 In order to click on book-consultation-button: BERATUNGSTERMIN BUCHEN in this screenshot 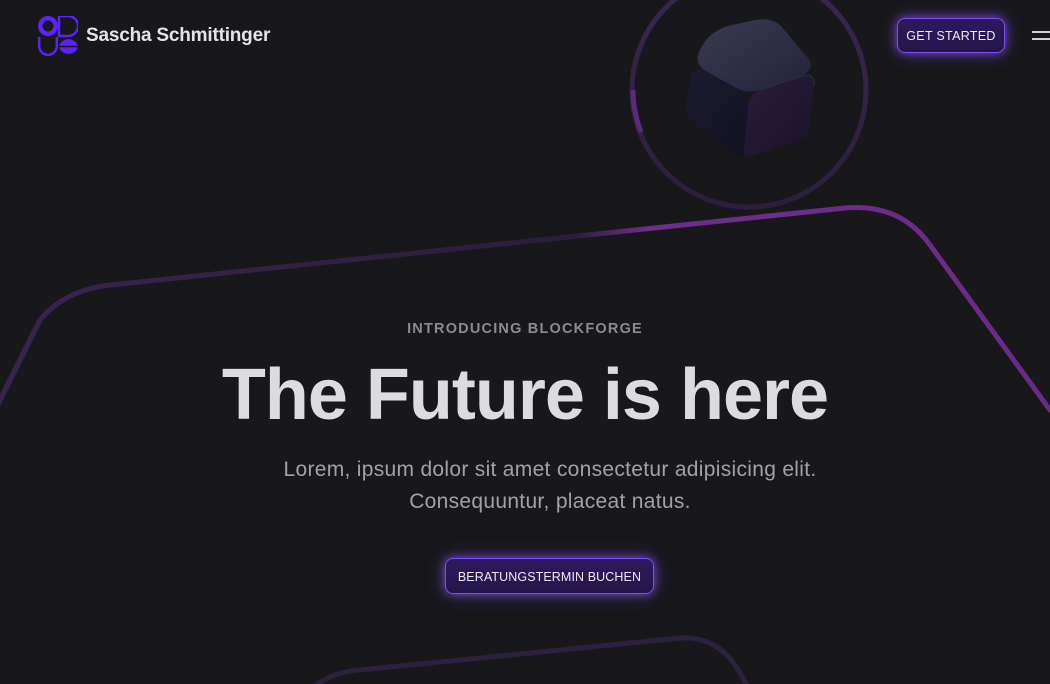, I will do `click(549, 576)`.